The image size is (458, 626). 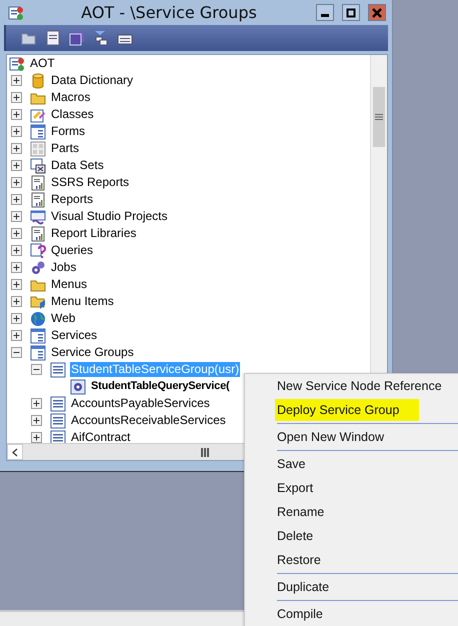 What do you see at coordinates (72, 199) in the screenshot?
I see `tree-item: Reports` at bounding box center [72, 199].